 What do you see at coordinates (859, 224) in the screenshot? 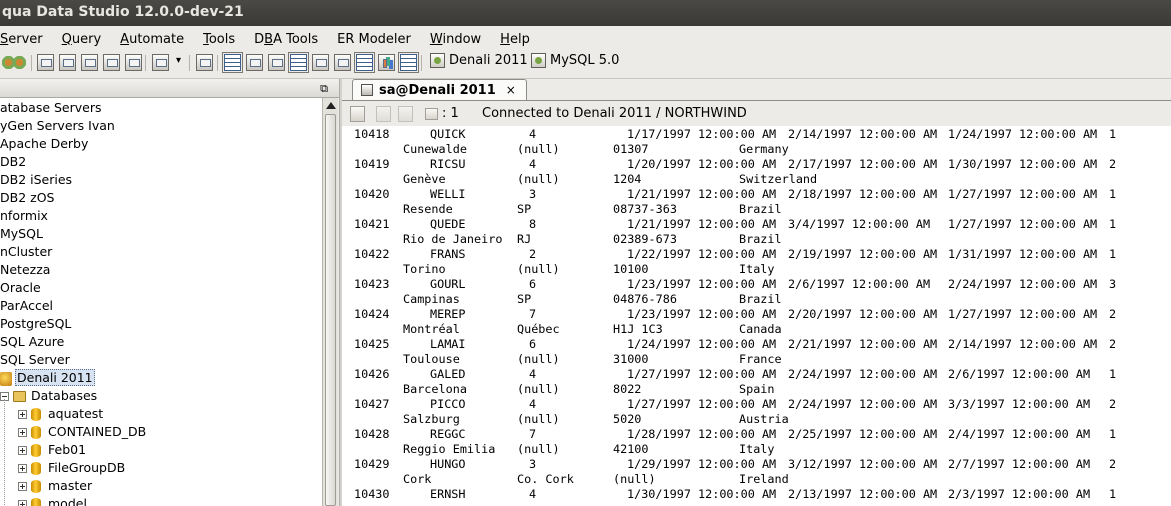
I see `result-required-date: 3/4/1997 12:00:00 AM` at bounding box center [859, 224].